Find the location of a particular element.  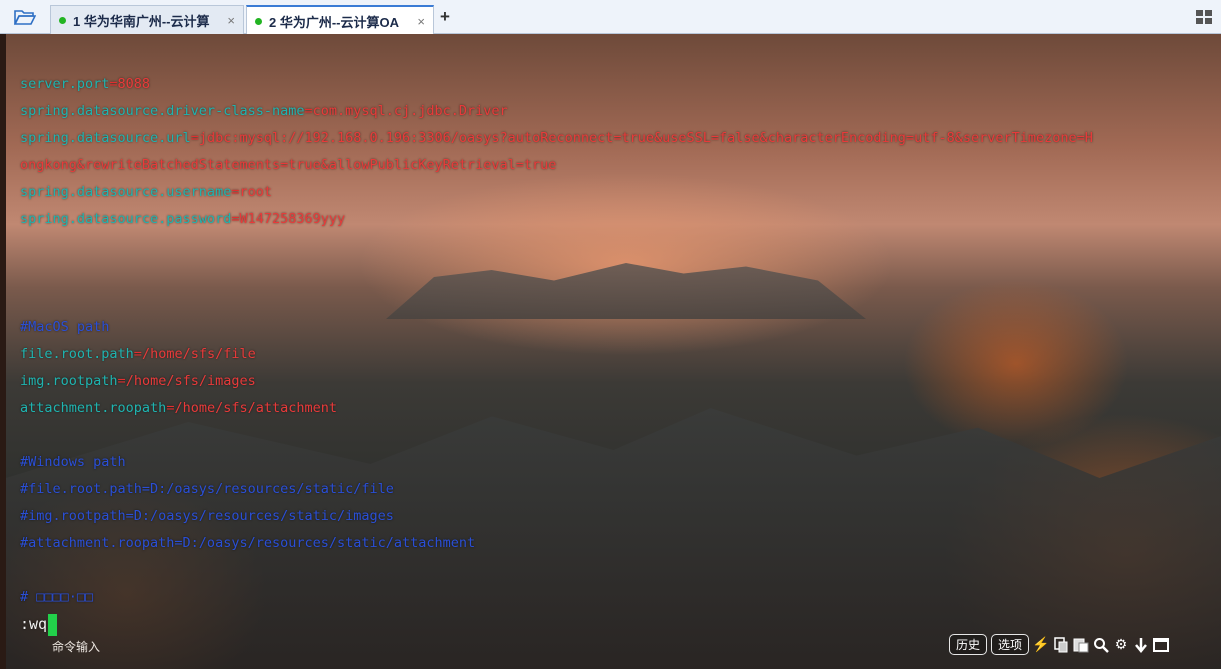

tab-session-1: 1 华为华南广州--云计算 × is located at coordinates (147, 19).